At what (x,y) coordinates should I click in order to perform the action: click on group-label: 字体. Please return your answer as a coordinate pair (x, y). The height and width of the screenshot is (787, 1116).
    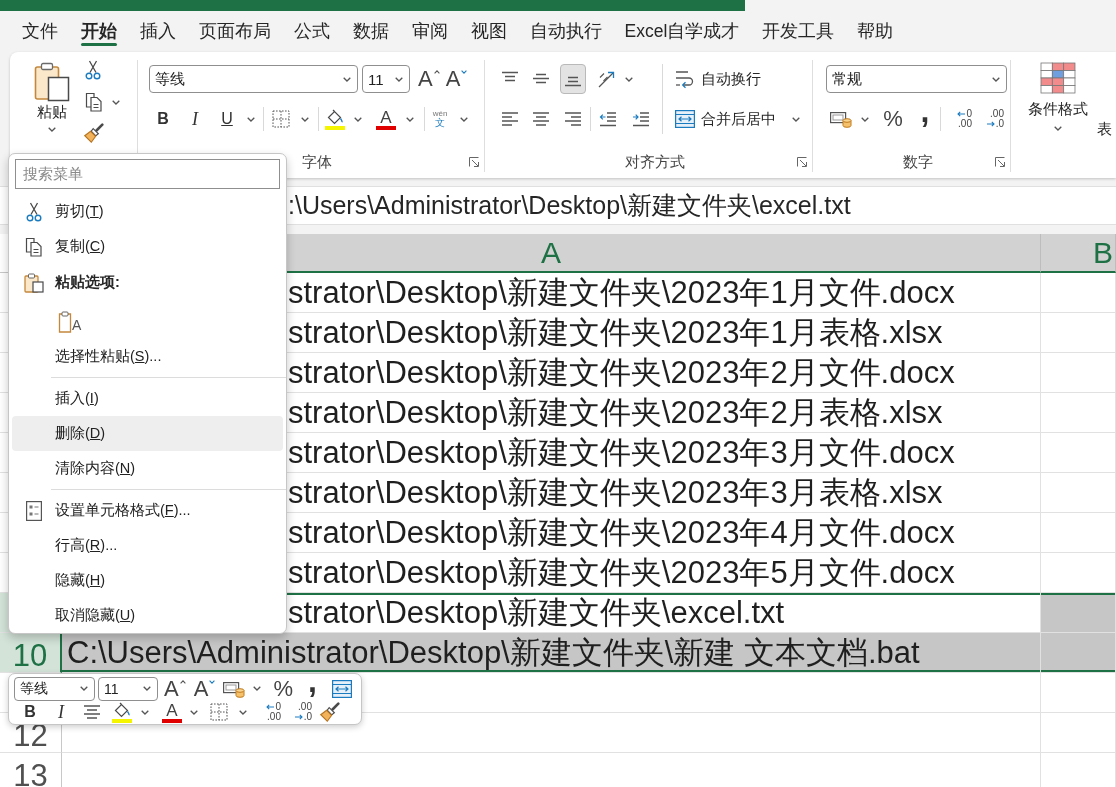
    Looking at the image, I should click on (316, 162).